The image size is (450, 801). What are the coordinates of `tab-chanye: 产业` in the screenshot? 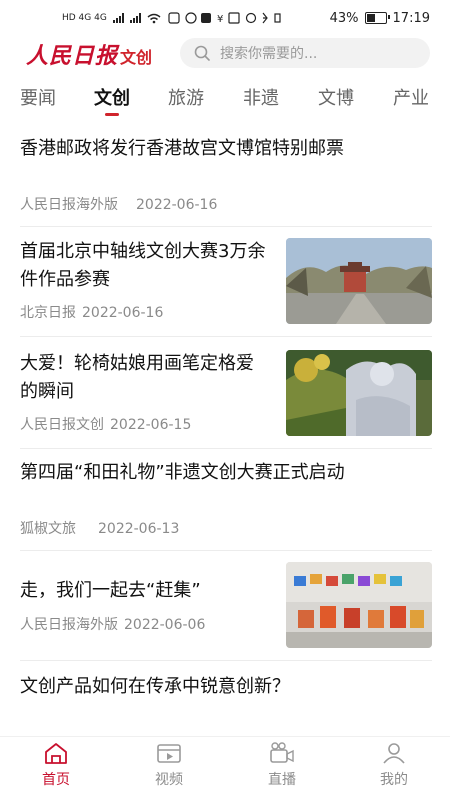 It's located at (411, 101).